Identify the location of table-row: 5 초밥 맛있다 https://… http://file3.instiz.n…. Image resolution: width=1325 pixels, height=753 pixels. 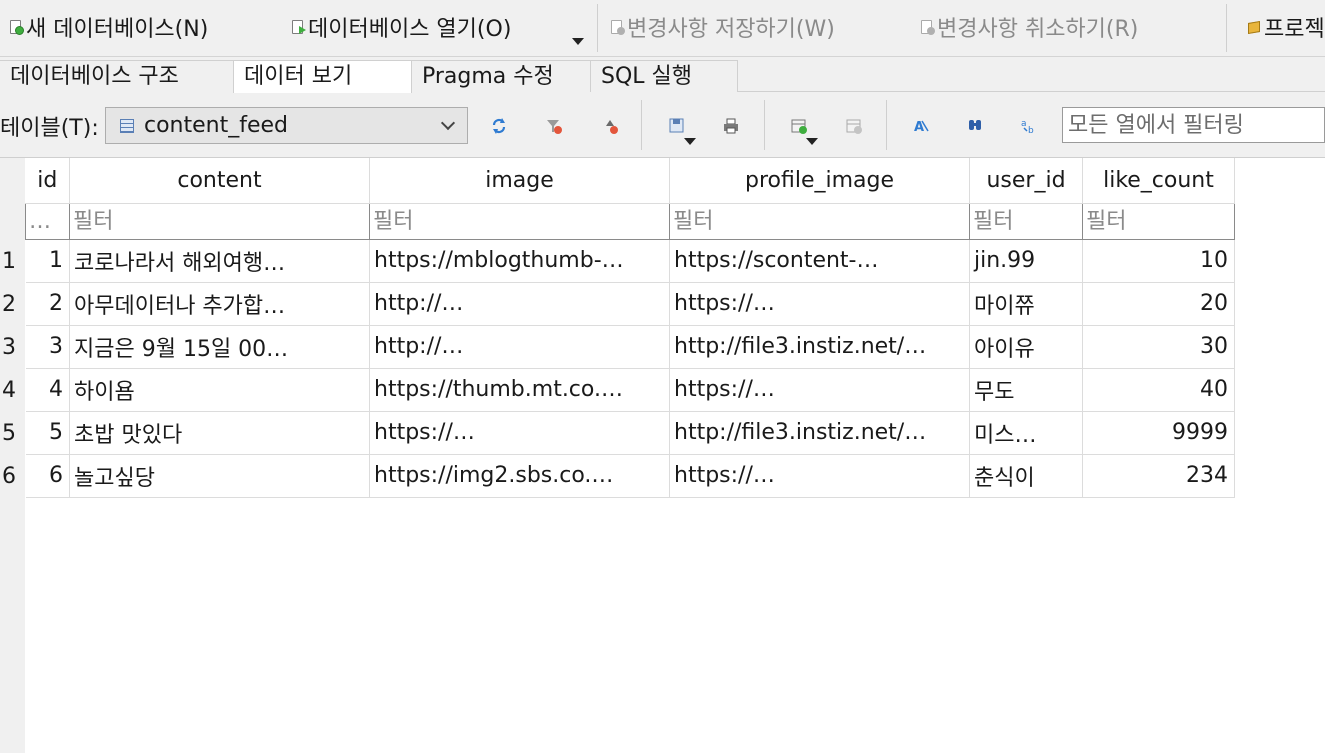
(630, 433).